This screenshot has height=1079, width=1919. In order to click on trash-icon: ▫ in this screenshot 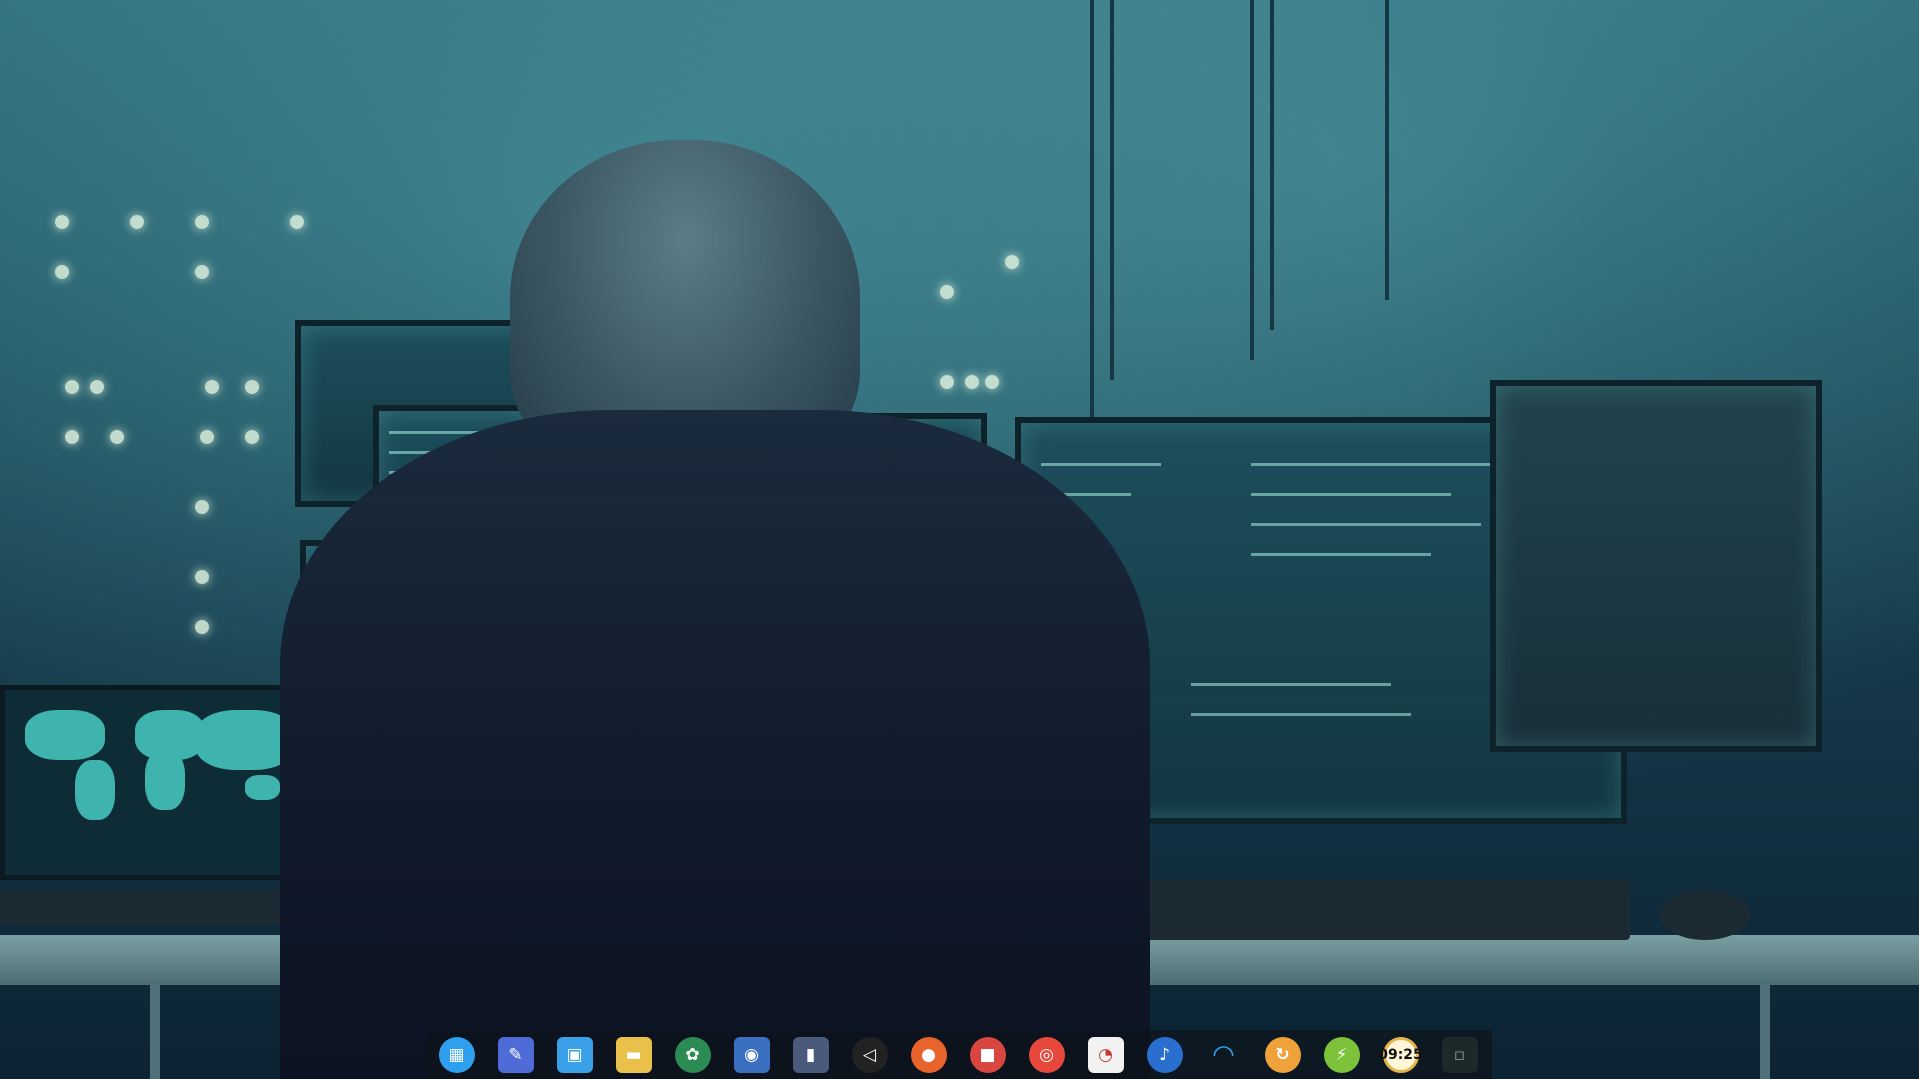, I will do `click(1459, 1054)`.